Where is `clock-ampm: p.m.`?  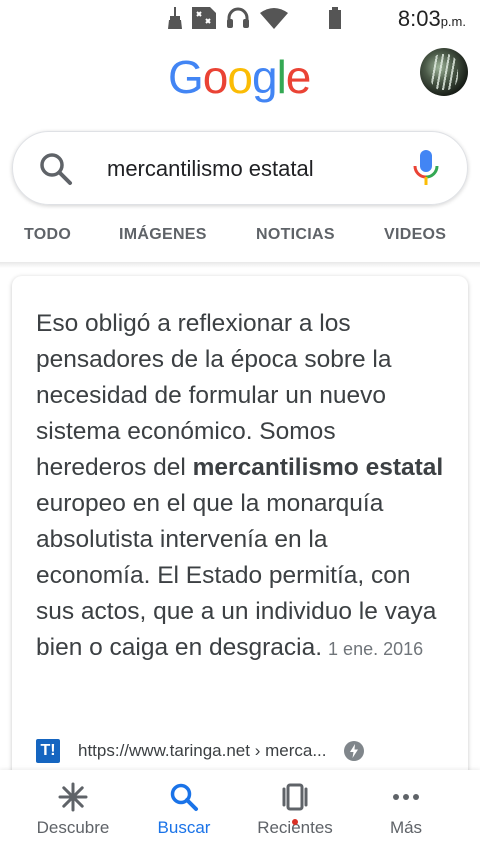
clock-ampm: p.m. is located at coordinates (453, 21).